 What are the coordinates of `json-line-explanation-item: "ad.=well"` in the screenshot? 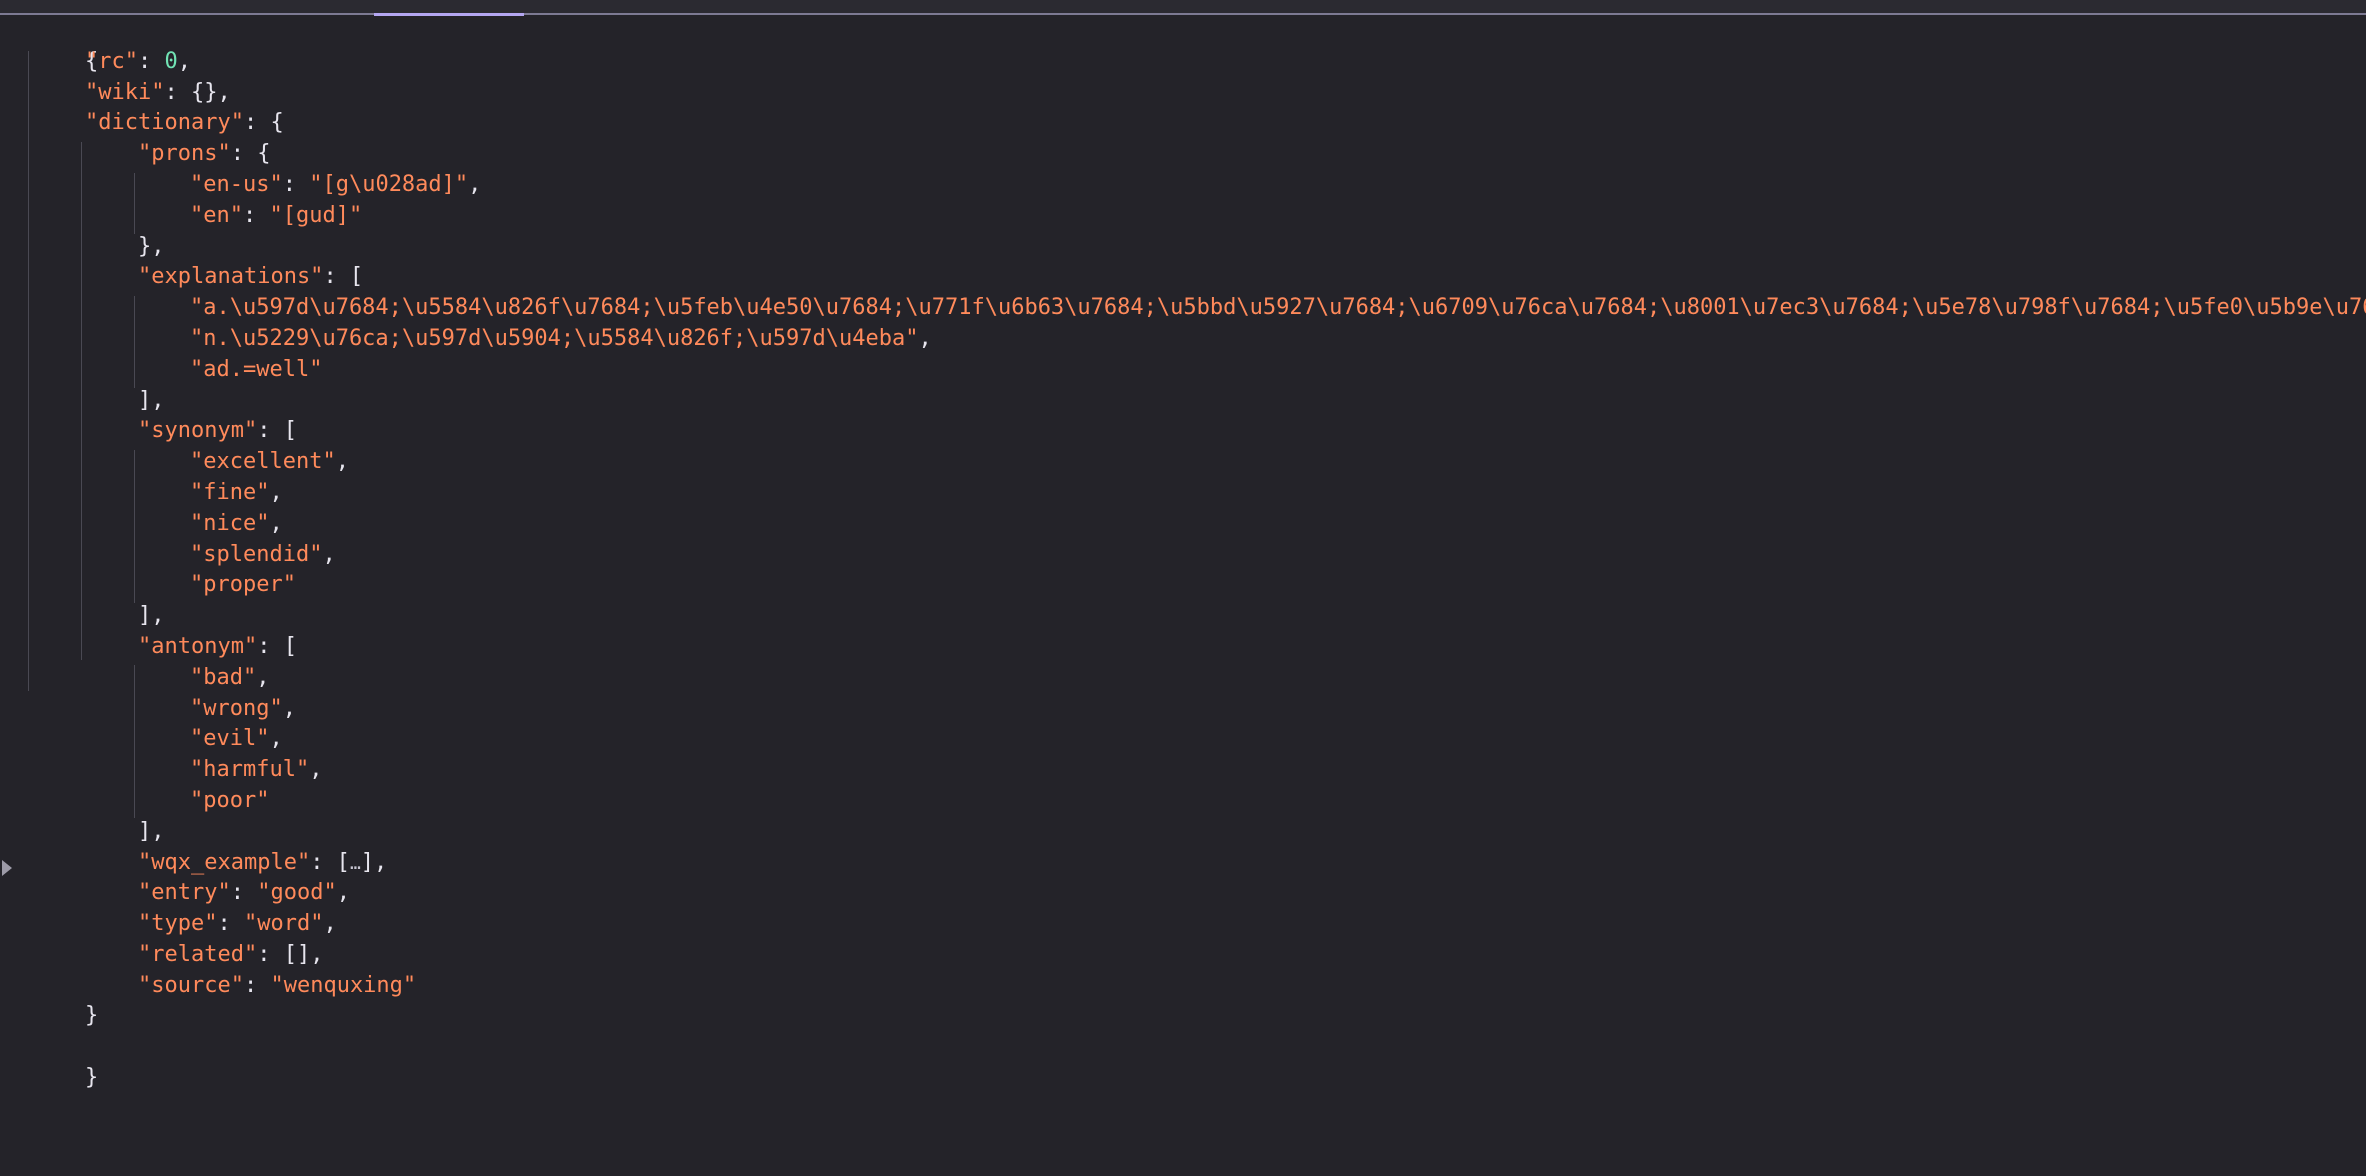 It's located at (256, 369).